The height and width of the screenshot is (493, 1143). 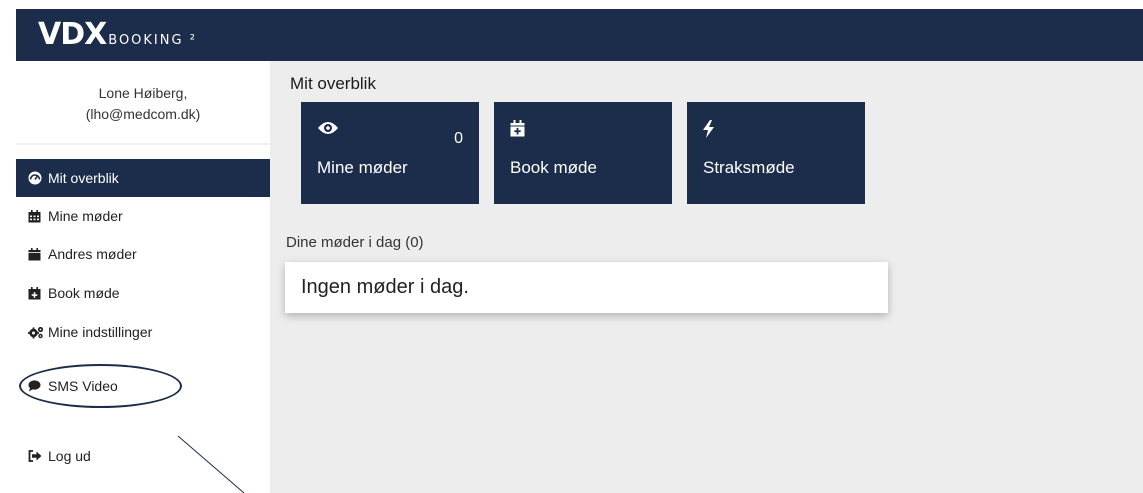 What do you see at coordinates (37, 332) in the screenshot?
I see `cogs-icon` at bounding box center [37, 332].